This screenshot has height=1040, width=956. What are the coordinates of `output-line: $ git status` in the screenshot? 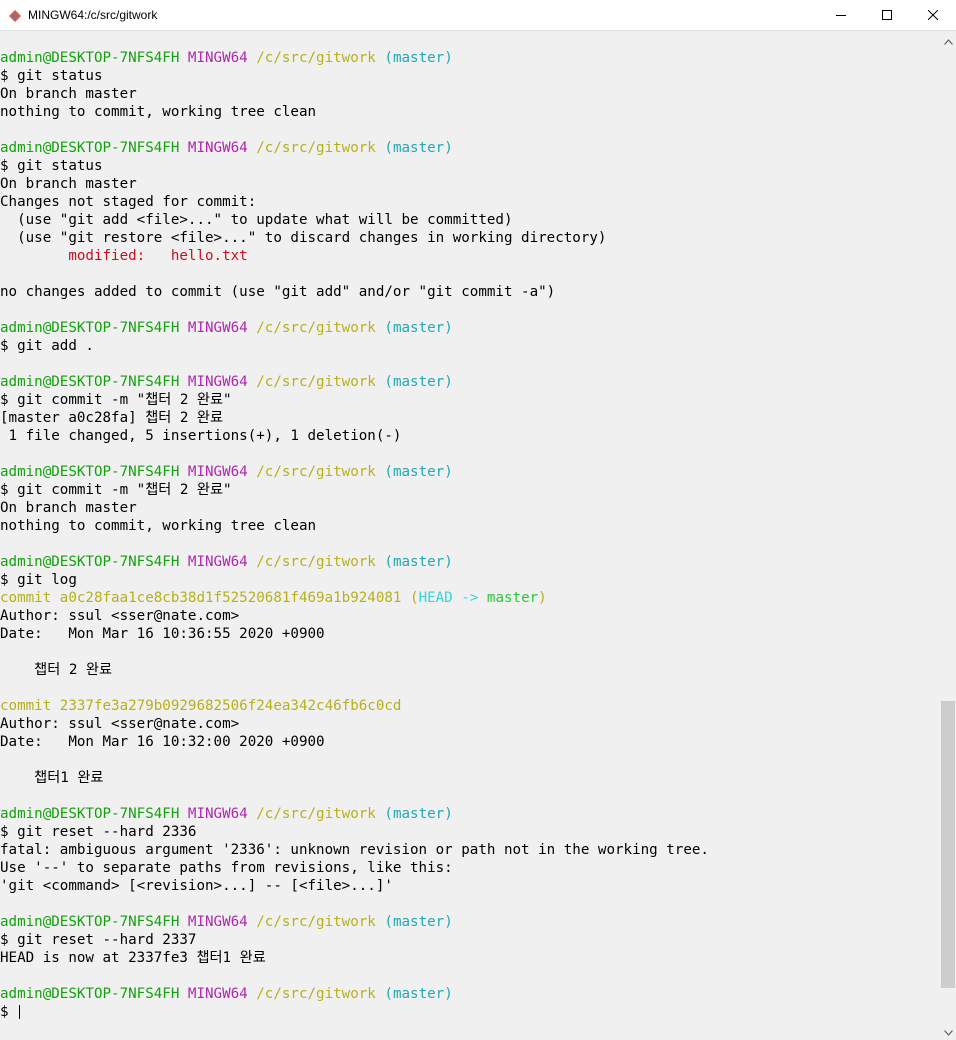 It's located at (470, 76).